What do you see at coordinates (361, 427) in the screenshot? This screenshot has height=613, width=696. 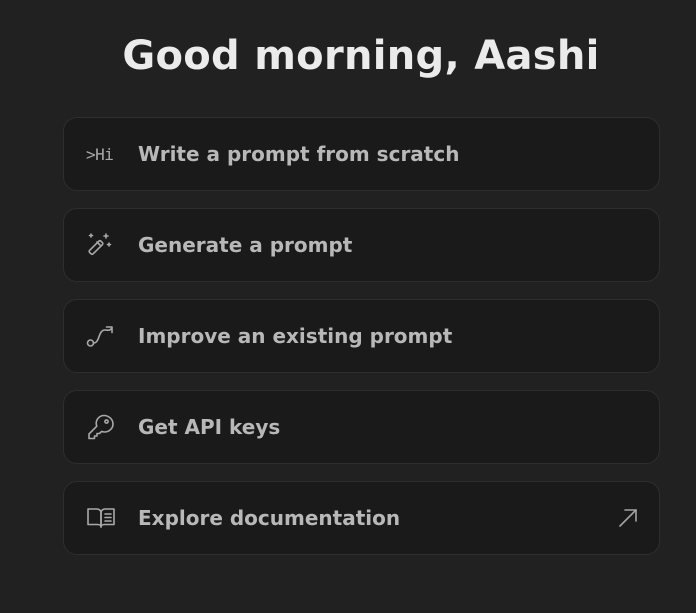 I see `get-api-keys-card: Get API keys` at bounding box center [361, 427].